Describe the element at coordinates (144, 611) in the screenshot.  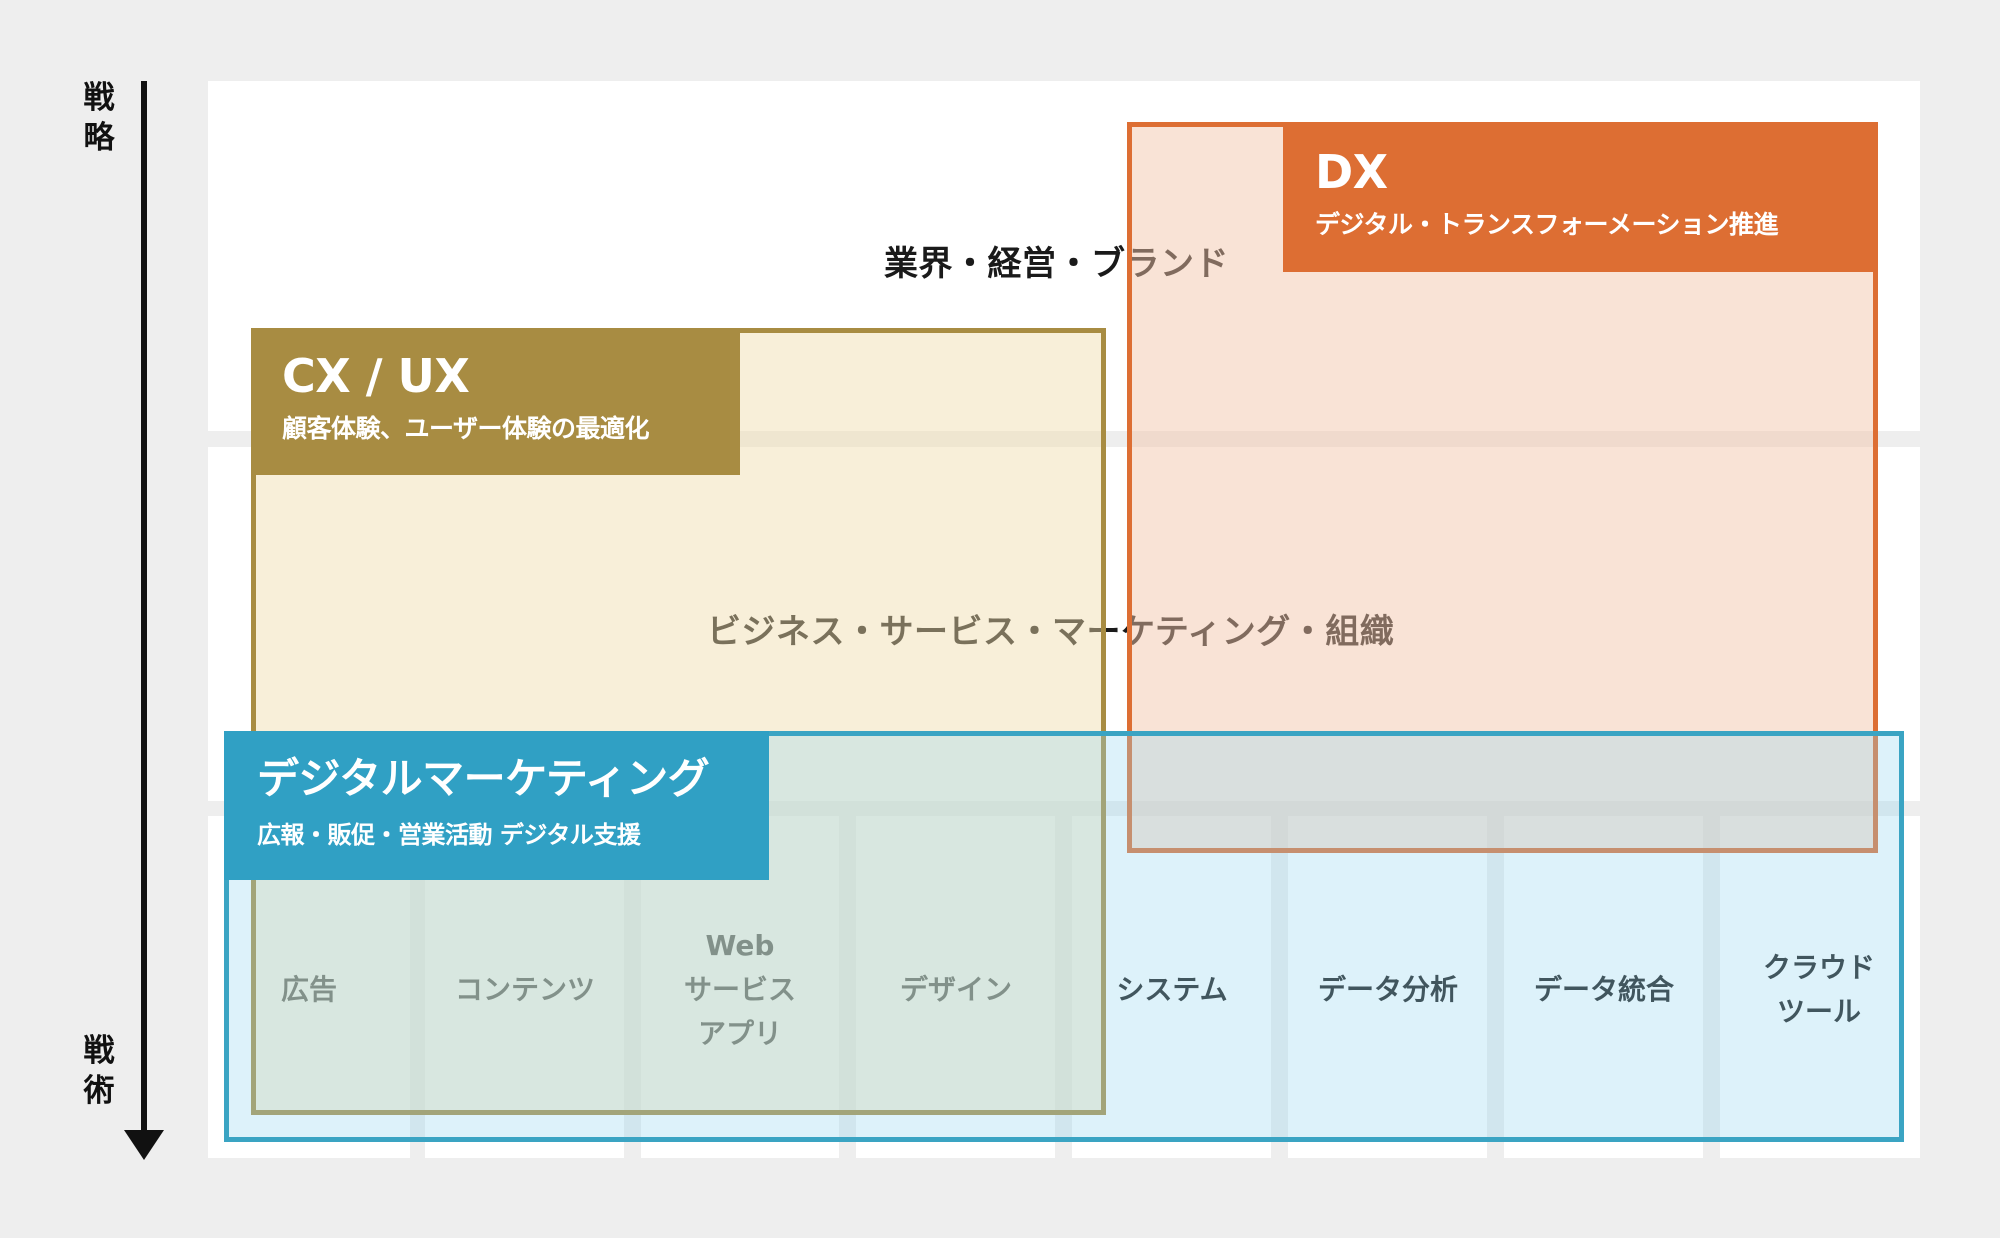
I see `axis-line` at that location.